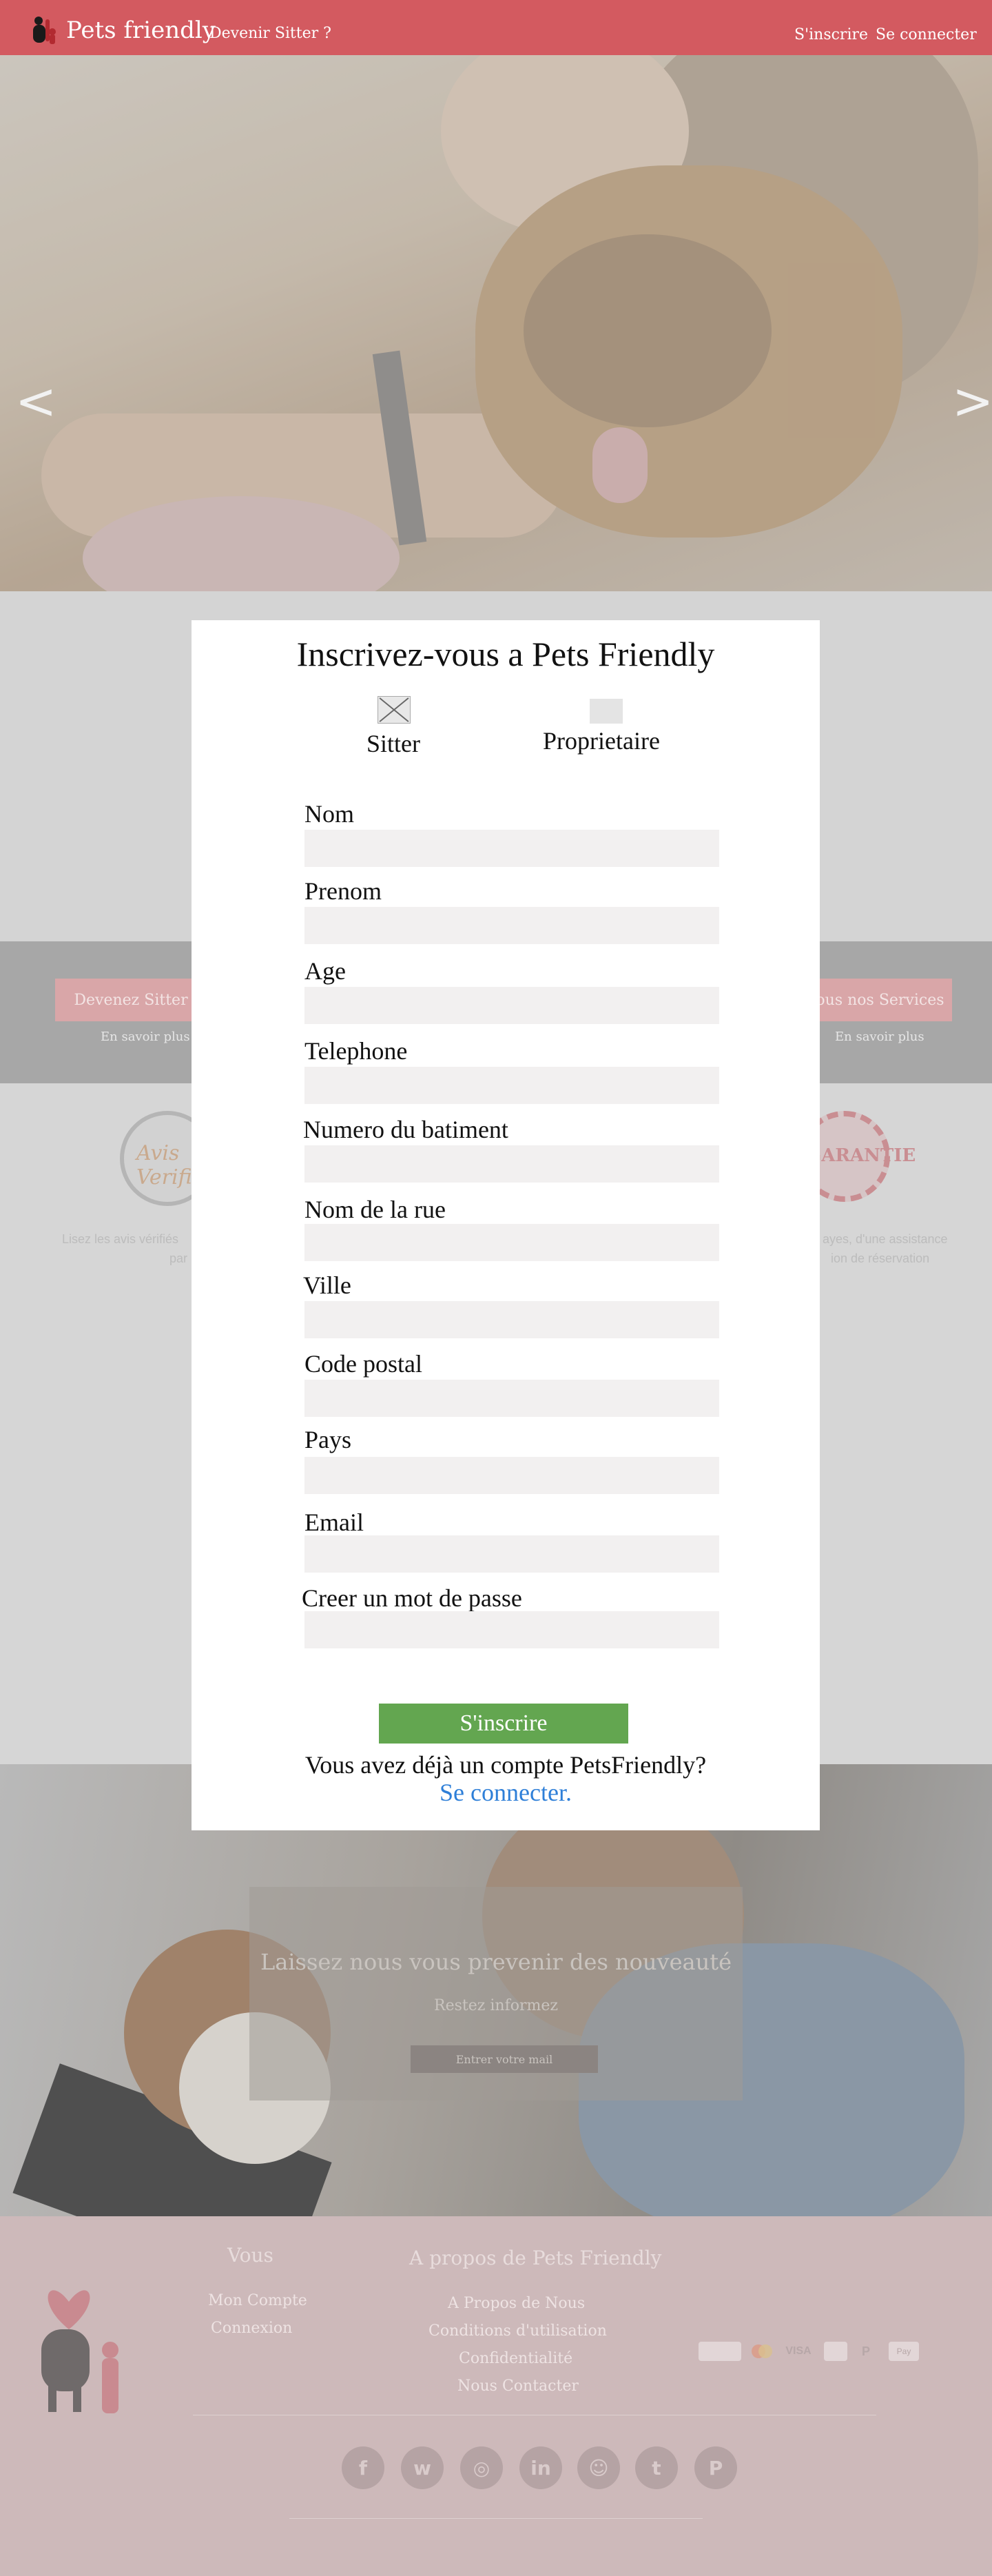 The height and width of the screenshot is (2576, 992). What do you see at coordinates (131, 1000) in the screenshot?
I see `become-sitter-button: Devenez Sitter` at bounding box center [131, 1000].